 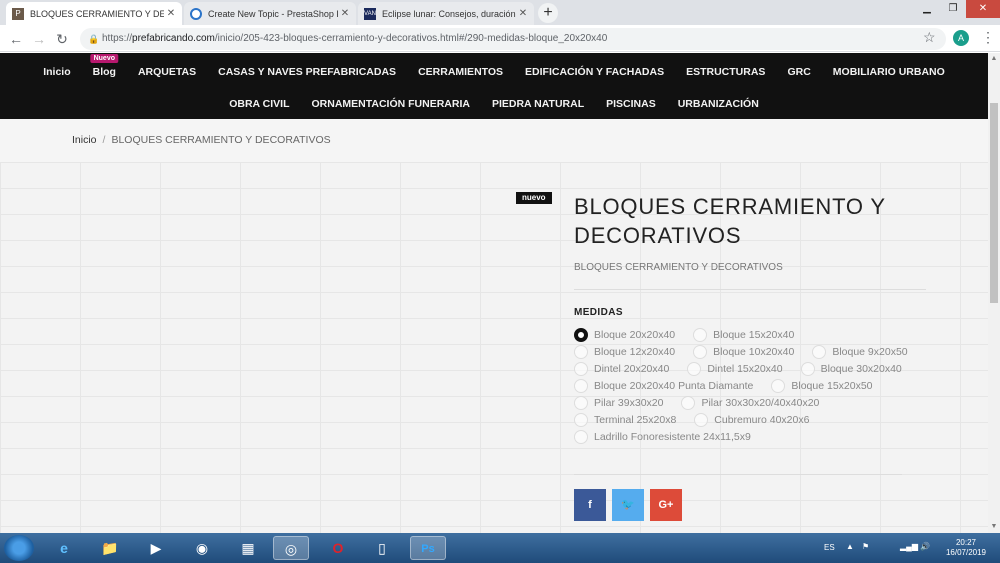 What do you see at coordinates (624, 334) in the screenshot?
I see `medida-option: Bloque 20x20x40` at bounding box center [624, 334].